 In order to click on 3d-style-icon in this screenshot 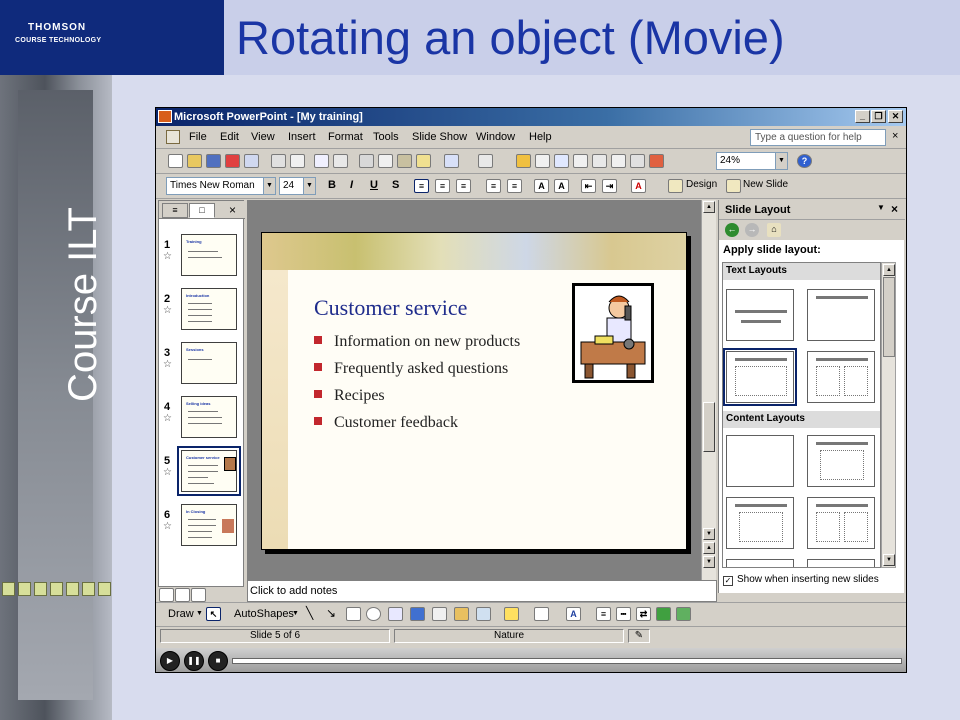, I will do `click(683, 614)`.